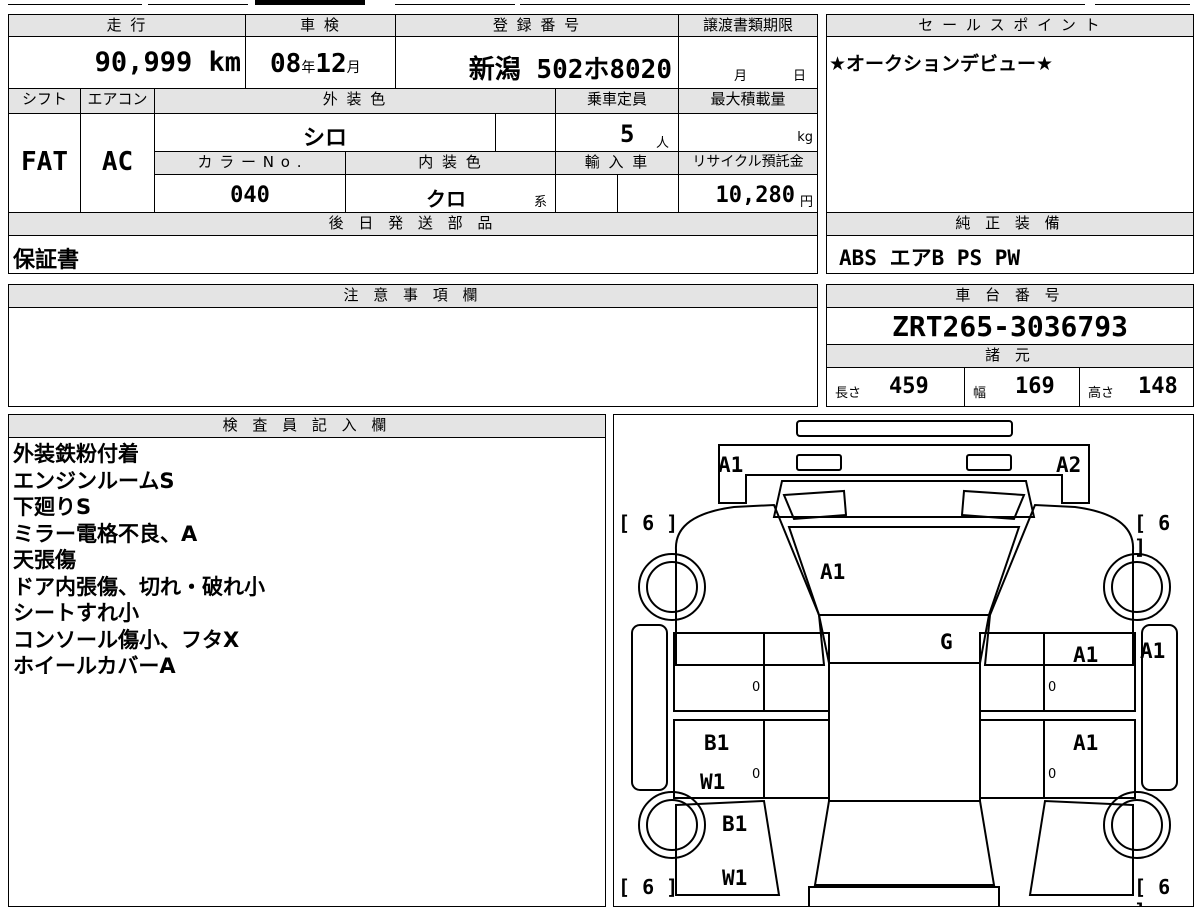 The image size is (1200, 907). What do you see at coordinates (735, 824) in the screenshot?
I see `damage-mark-rear-fender-left-1: B1` at bounding box center [735, 824].